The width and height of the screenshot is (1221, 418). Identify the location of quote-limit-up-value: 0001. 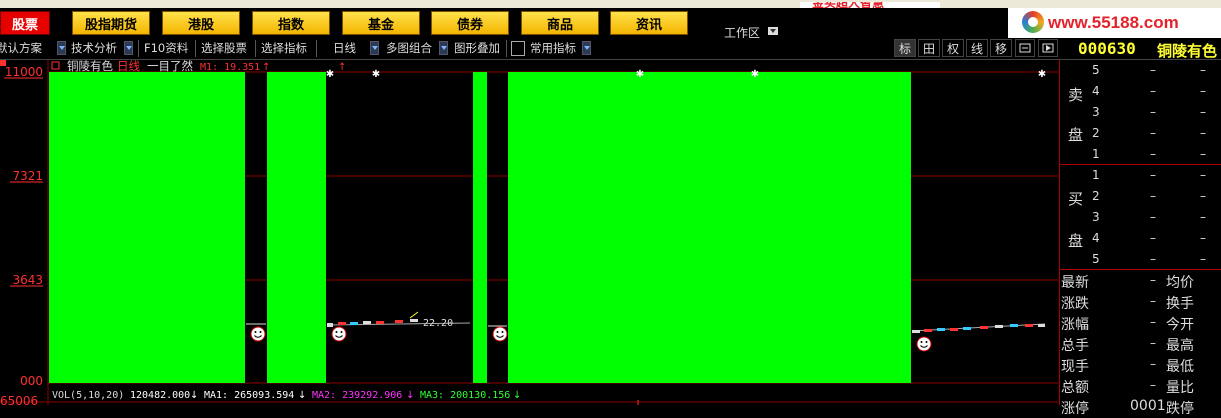
(1148, 406).